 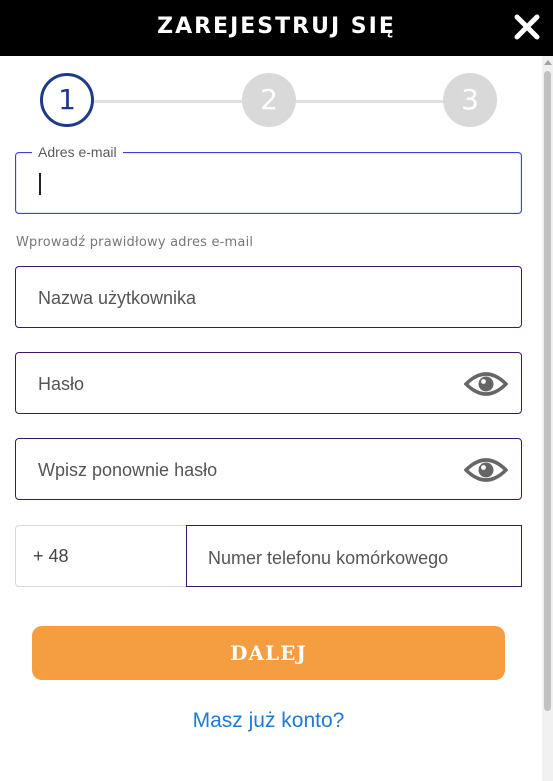 What do you see at coordinates (77, 152) in the screenshot?
I see `email-label: Adres e-mail` at bounding box center [77, 152].